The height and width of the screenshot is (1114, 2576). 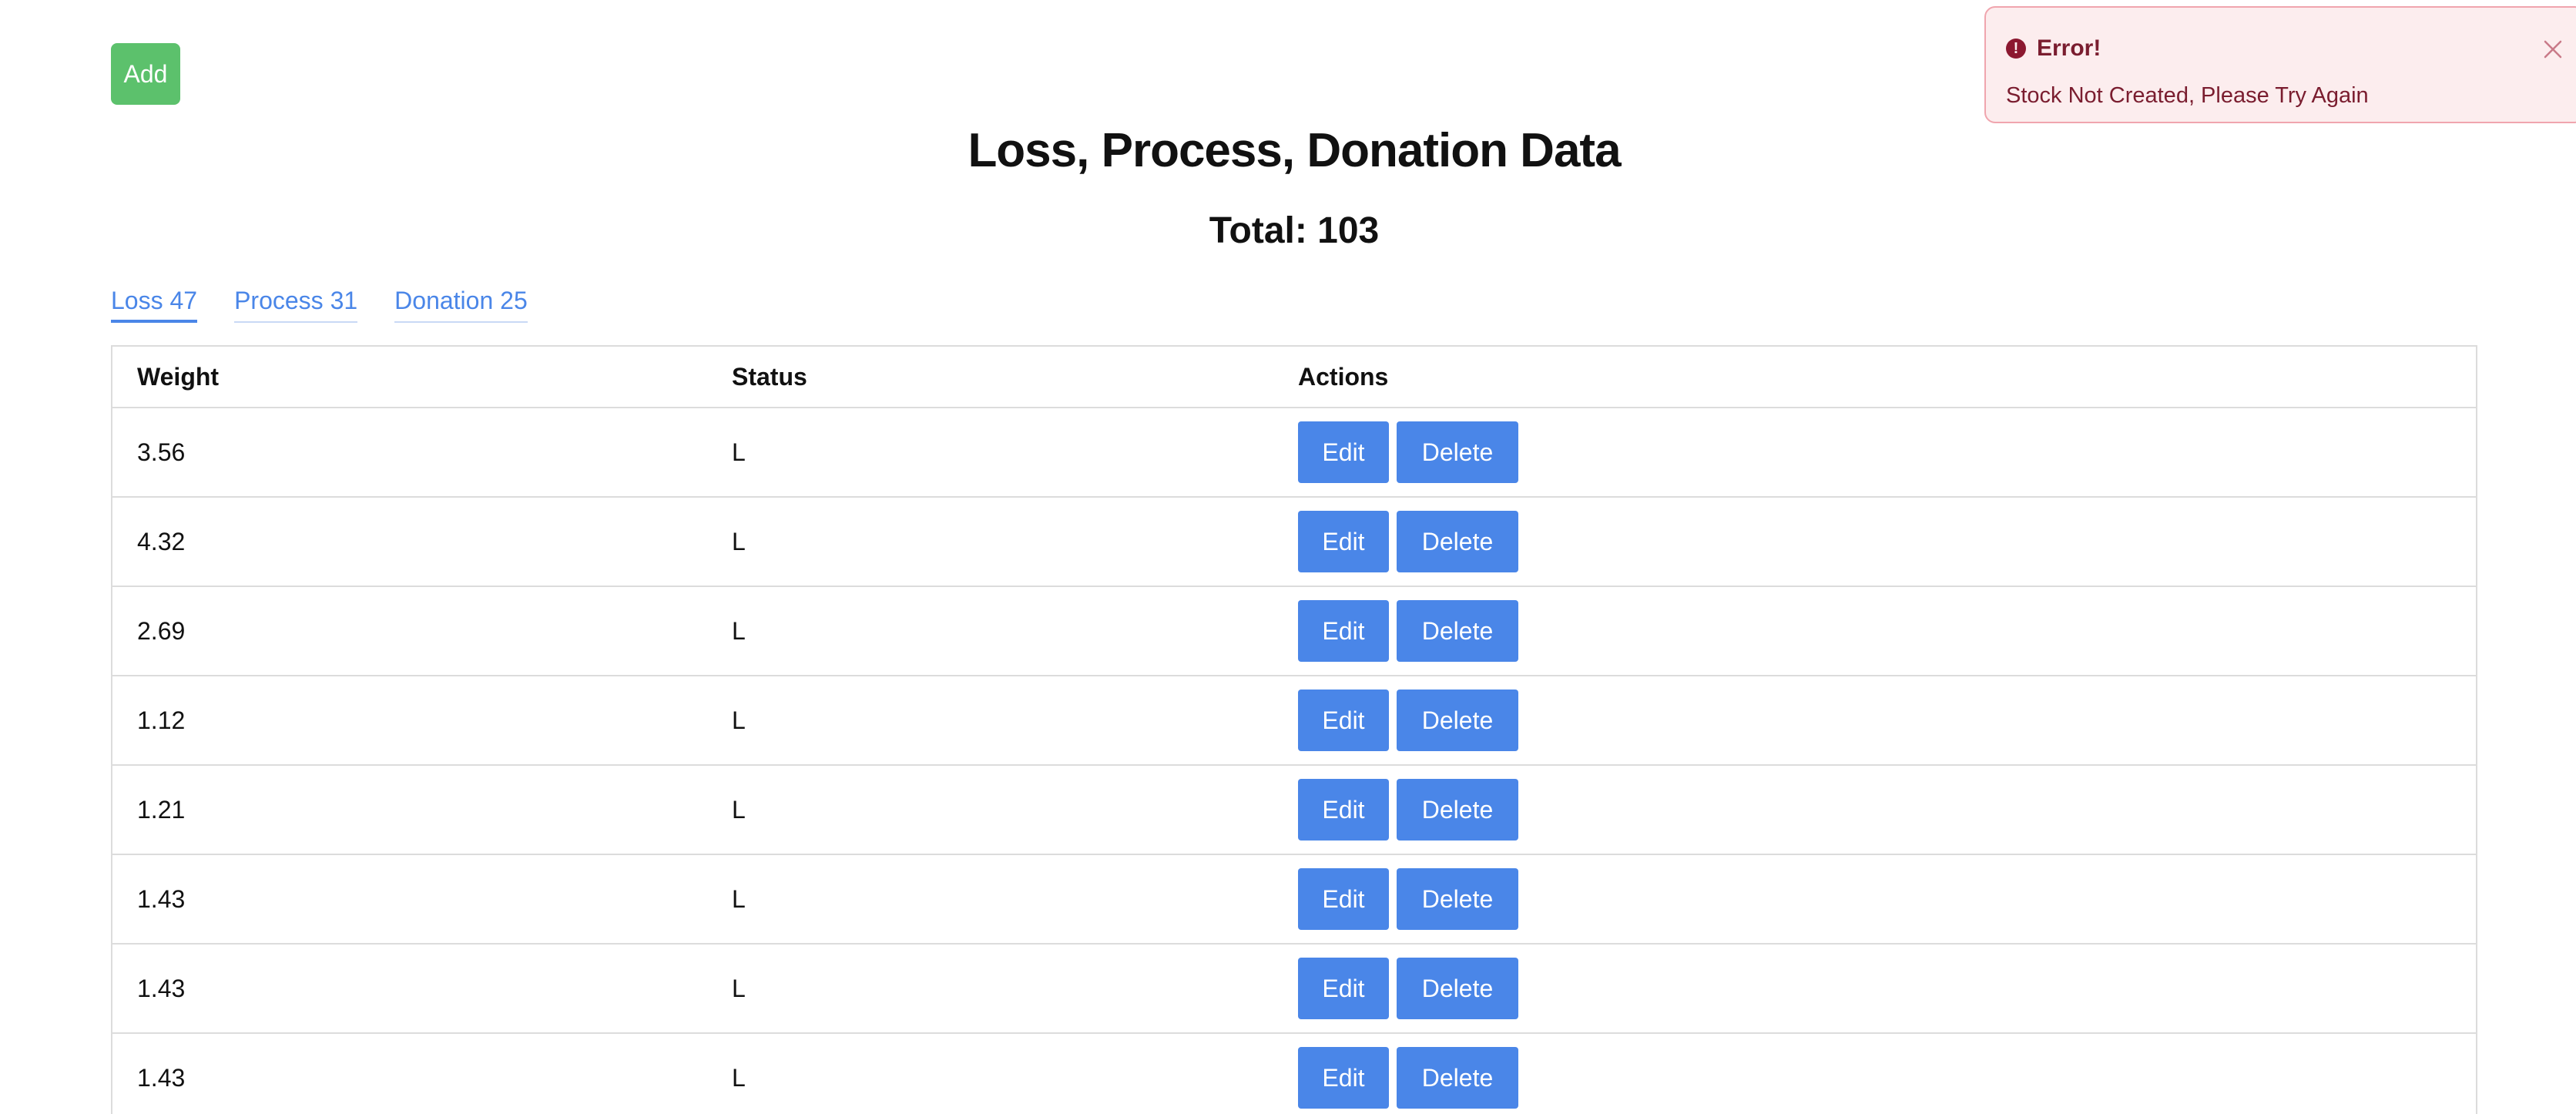 What do you see at coordinates (409, 631) in the screenshot?
I see `weight-cell: 2.69` at bounding box center [409, 631].